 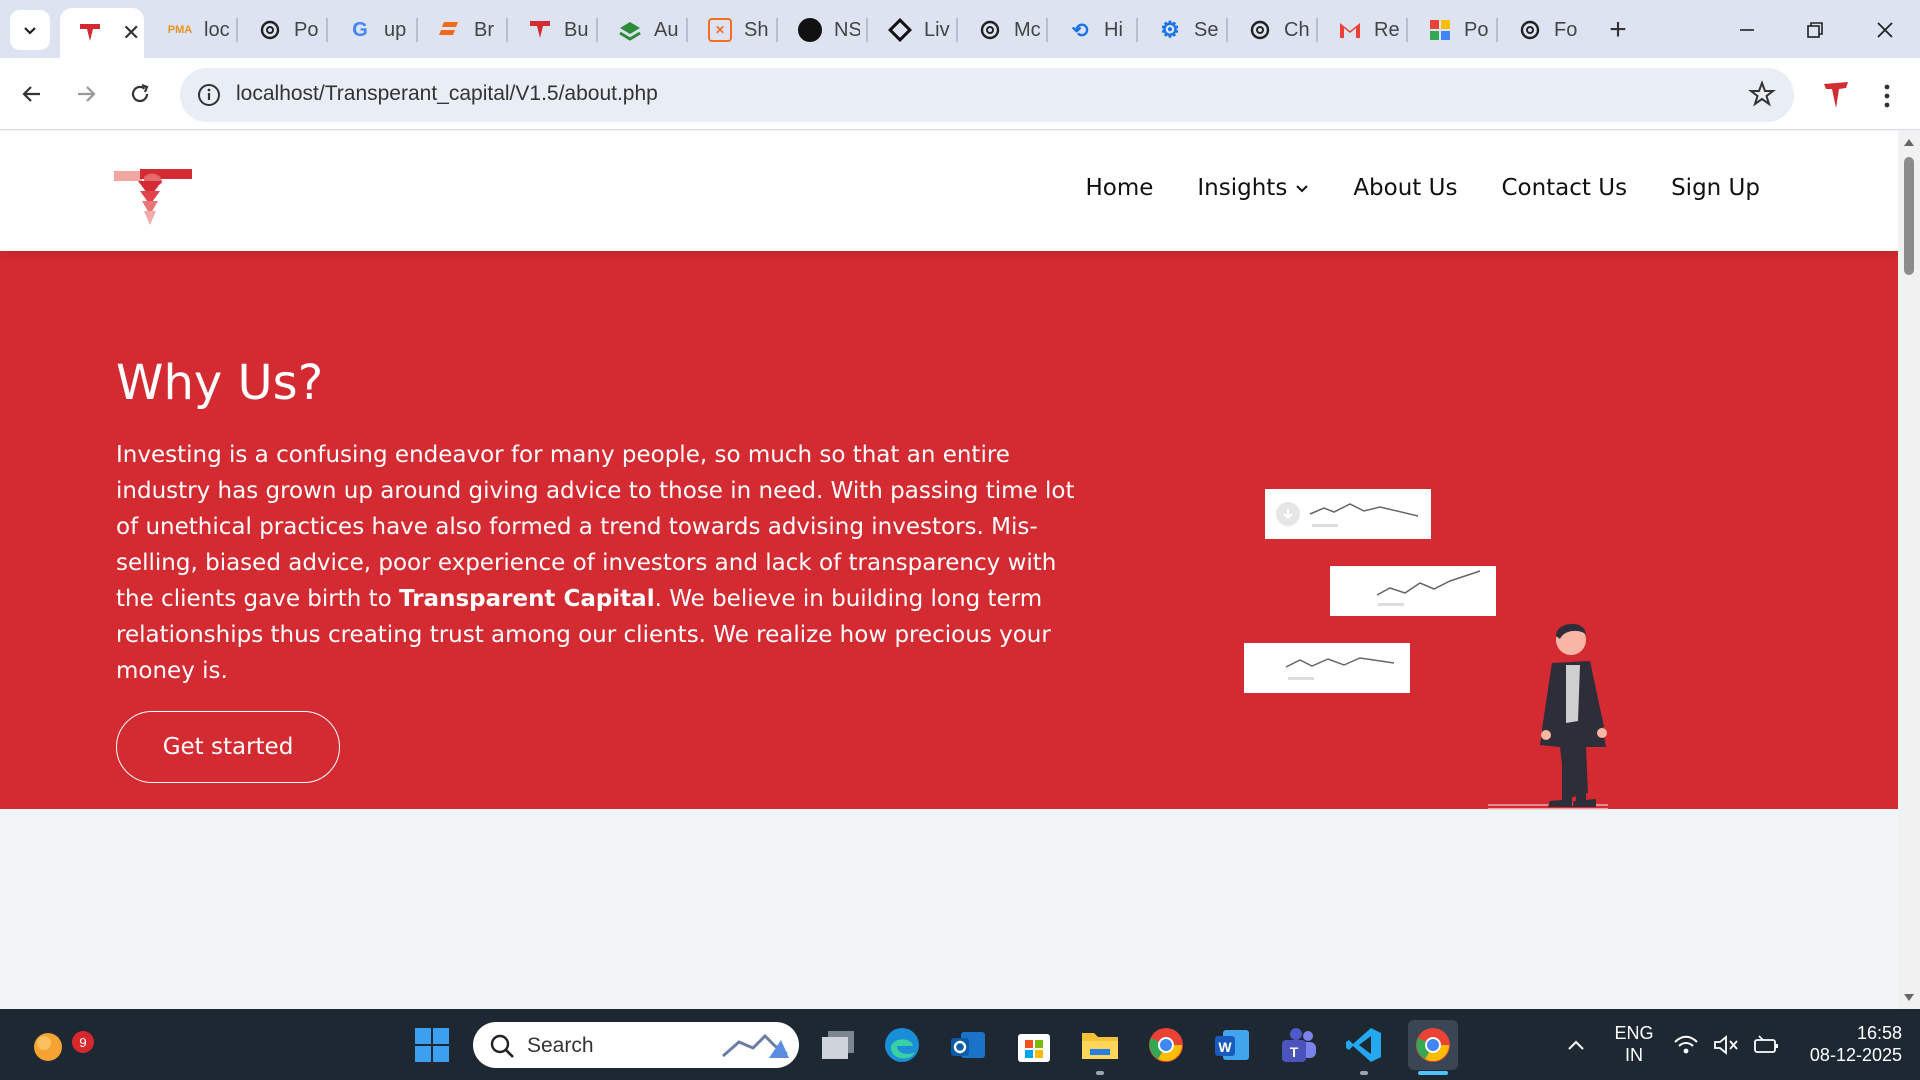 What do you see at coordinates (1426, 649) in the screenshot?
I see `investor-illustration` at bounding box center [1426, 649].